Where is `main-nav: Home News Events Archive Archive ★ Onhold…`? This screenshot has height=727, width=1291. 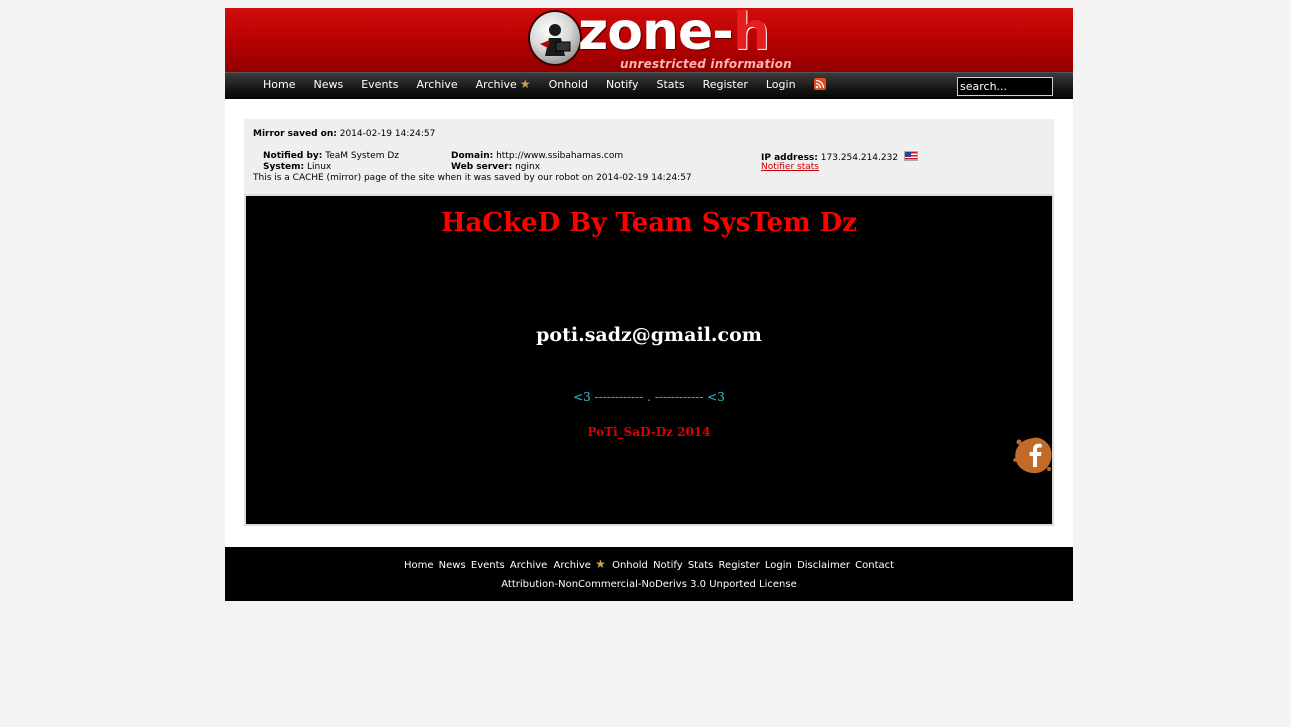 main-nav: Home News Events Archive Archive ★ Onhold… is located at coordinates (649, 85).